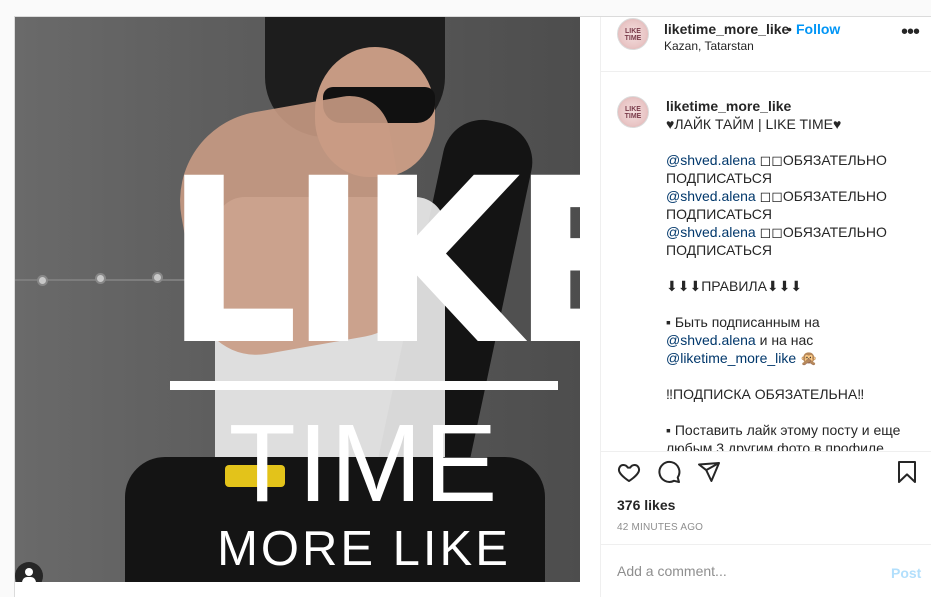 The height and width of the screenshot is (597, 931). I want to click on location-link: Kazan, Tatarstan, so click(709, 46).